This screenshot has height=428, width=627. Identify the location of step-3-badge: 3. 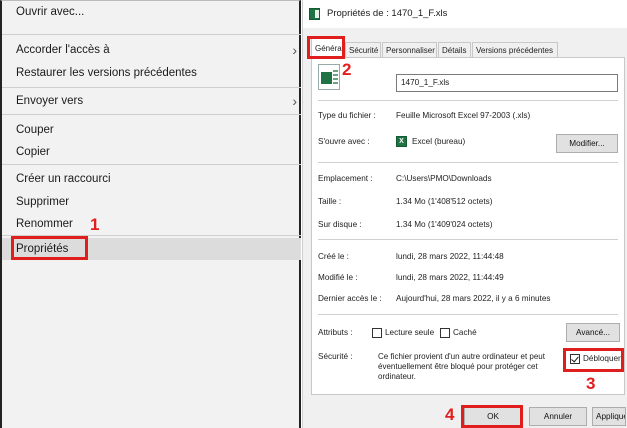
(591, 383).